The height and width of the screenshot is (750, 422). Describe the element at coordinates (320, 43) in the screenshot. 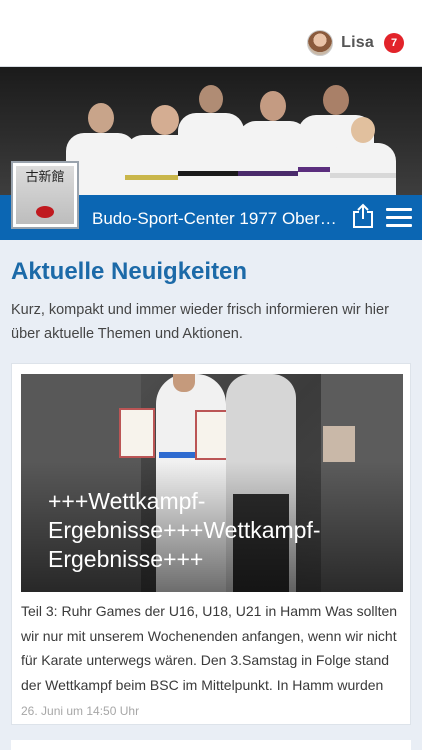

I see `avatar` at that location.